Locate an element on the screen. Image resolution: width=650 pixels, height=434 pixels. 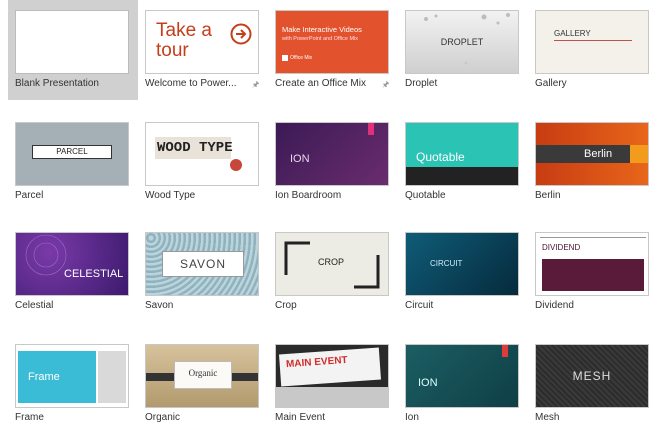
thumbnail: MESH is located at coordinates (592, 376).